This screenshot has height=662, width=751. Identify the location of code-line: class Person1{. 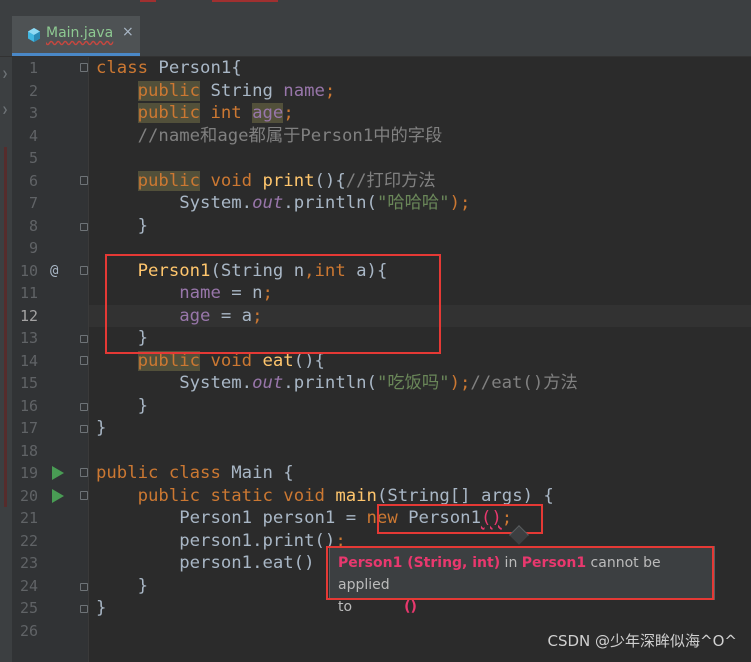
(169, 68).